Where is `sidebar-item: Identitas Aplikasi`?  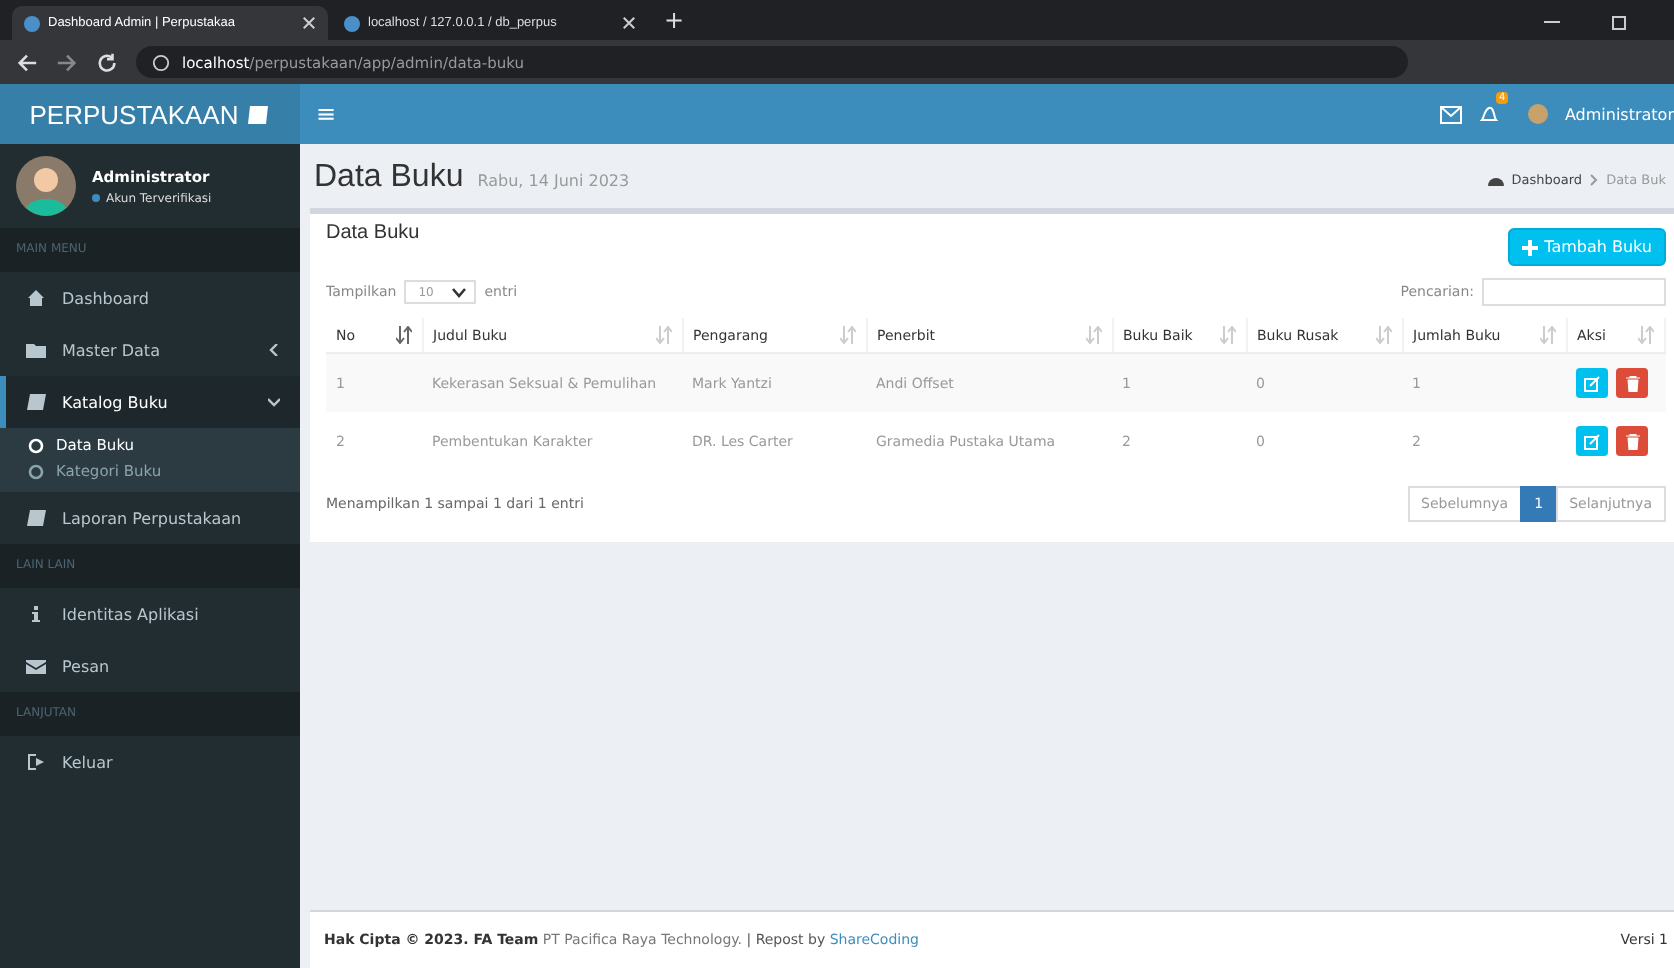
sidebar-item: Identitas Aplikasi is located at coordinates (150, 614).